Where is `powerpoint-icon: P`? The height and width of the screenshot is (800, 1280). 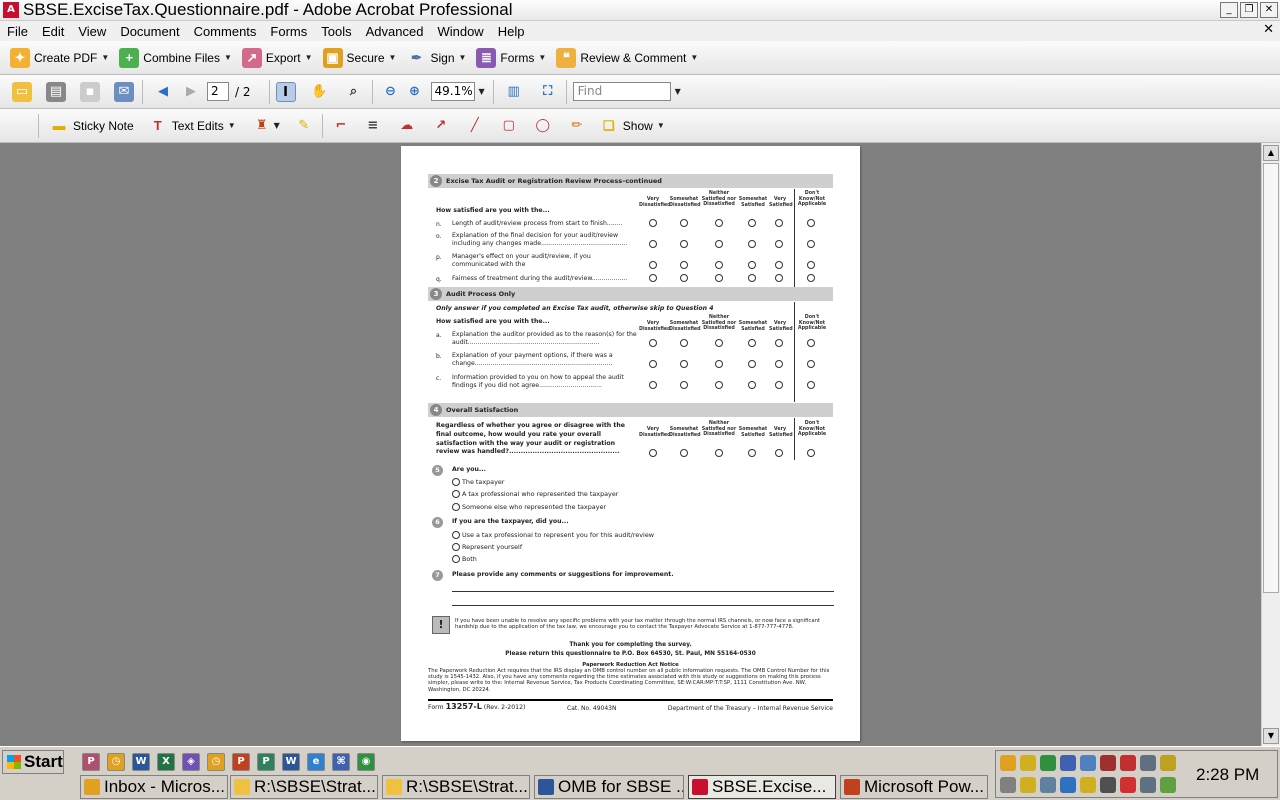
powerpoint-icon: P is located at coordinates (241, 762).